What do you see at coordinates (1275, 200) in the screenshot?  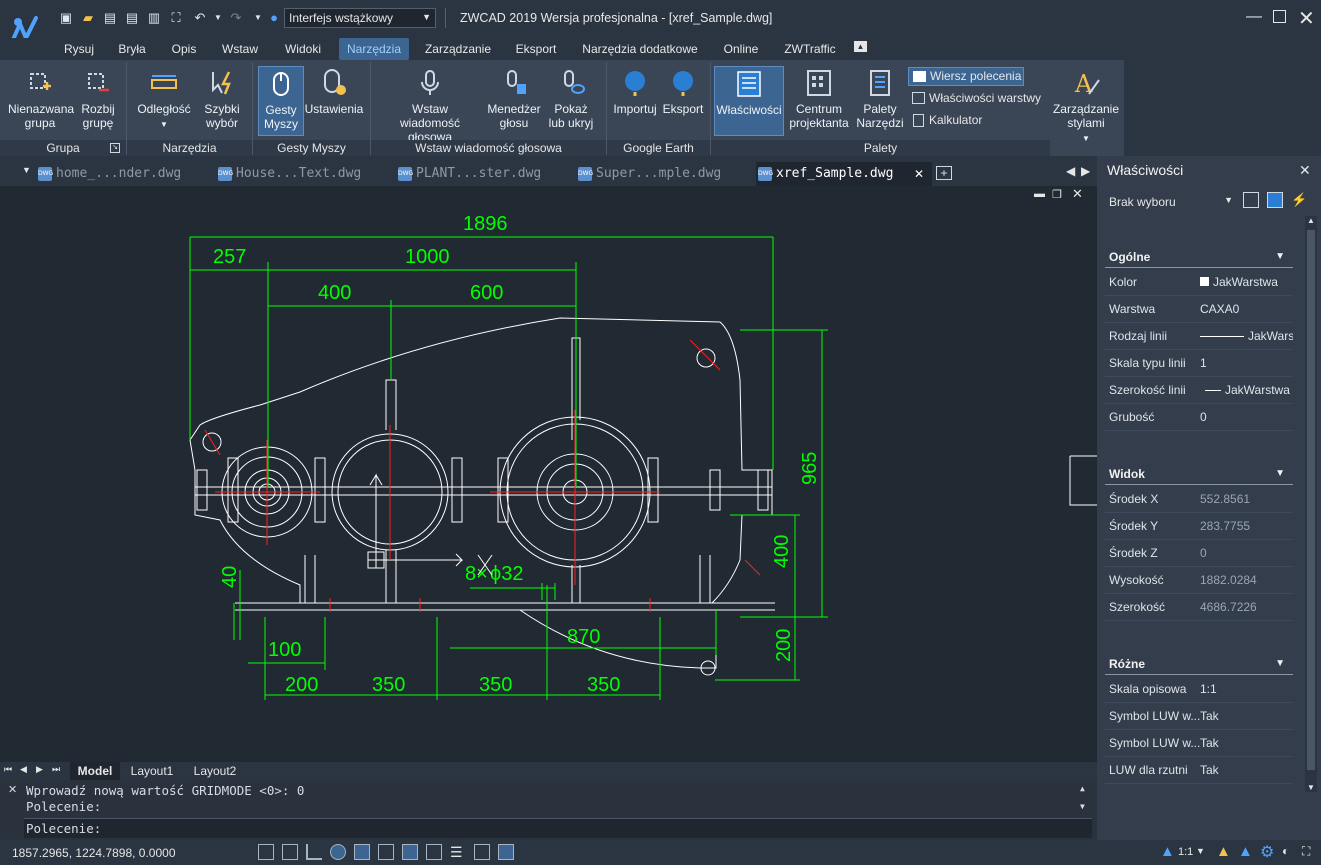 I see `select-objects-icon` at bounding box center [1275, 200].